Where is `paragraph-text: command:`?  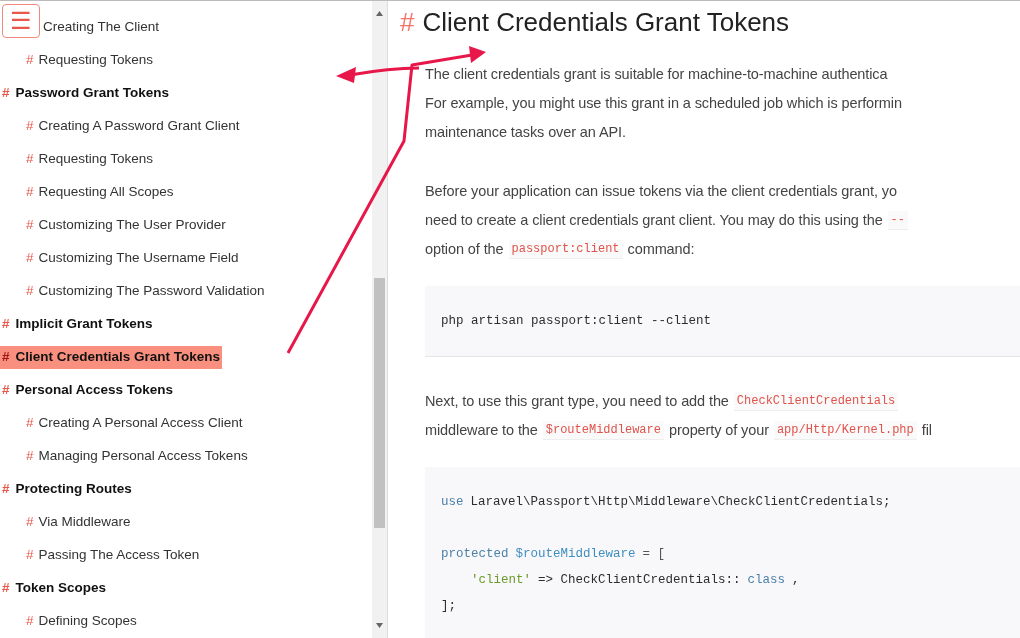
paragraph-text: command: is located at coordinates (661, 249).